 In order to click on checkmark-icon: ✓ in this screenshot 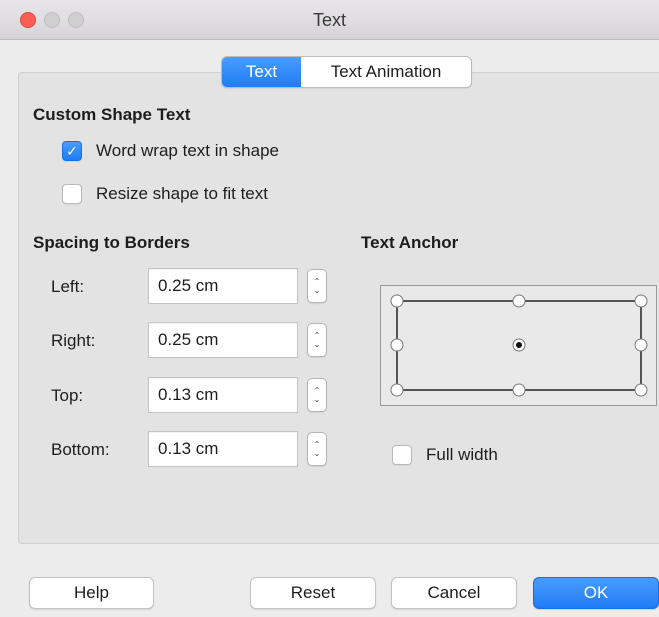, I will do `click(72, 150)`.